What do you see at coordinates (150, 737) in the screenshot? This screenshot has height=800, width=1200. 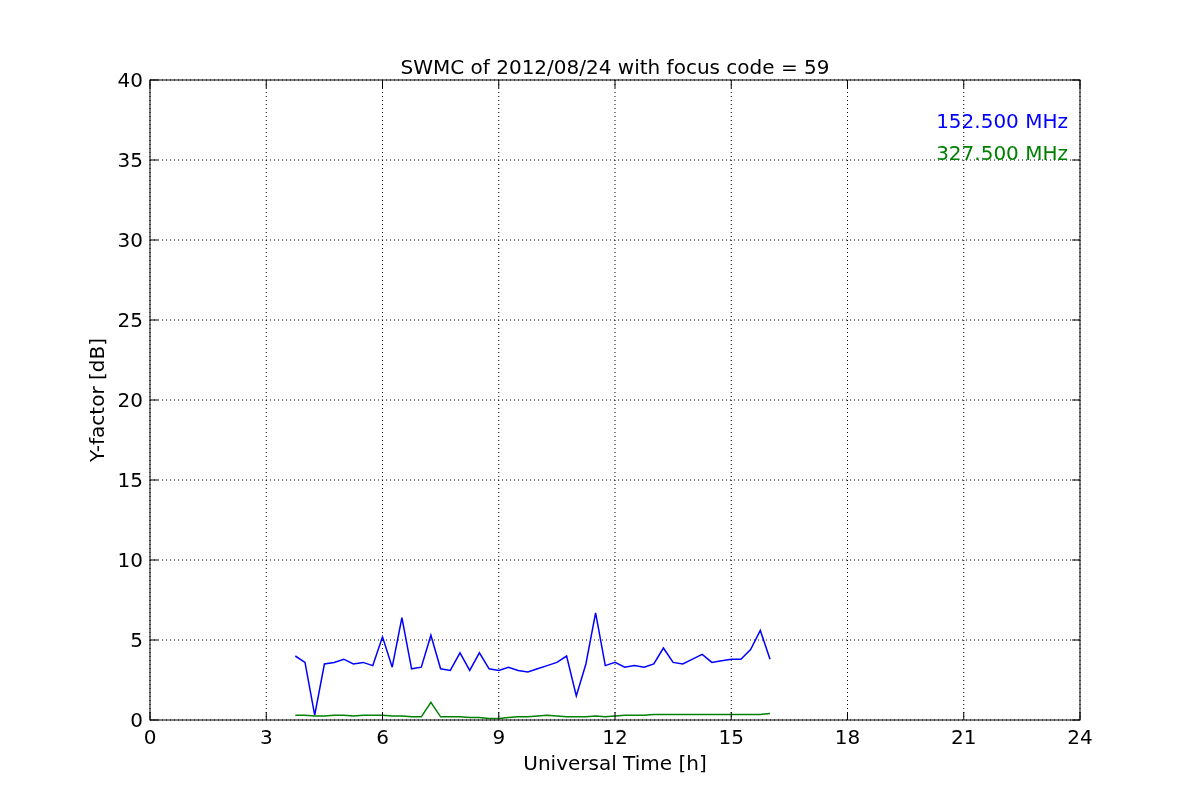 I see `x-tick-label: 0` at bounding box center [150, 737].